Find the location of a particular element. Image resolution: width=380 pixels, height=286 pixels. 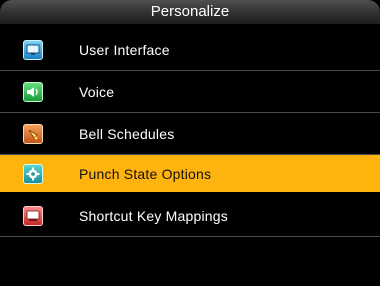

title-bar: Personalize is located at coordinates (190, 12).